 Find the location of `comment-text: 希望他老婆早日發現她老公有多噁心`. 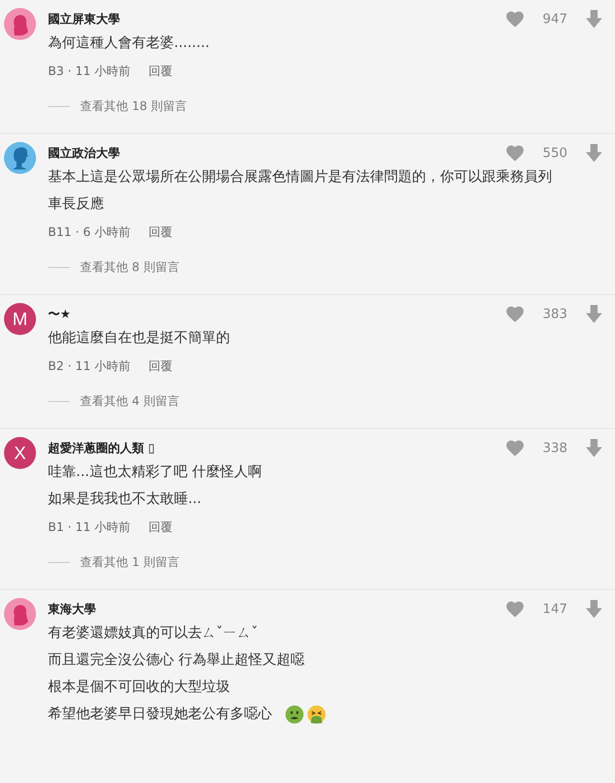

comment-text: 希望他老婆早日發現她老公有多噁心 is located at coordinates (160, 714).